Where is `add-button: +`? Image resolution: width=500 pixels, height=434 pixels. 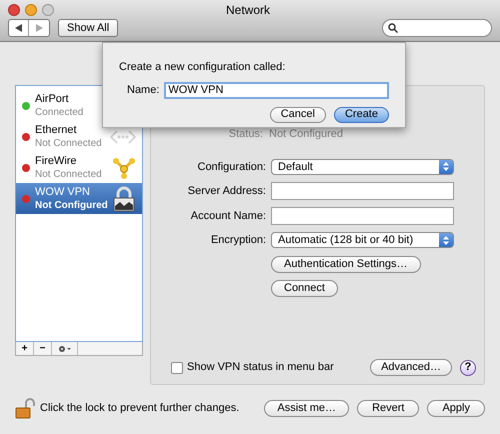 add-button: + is located at coordinates (25, 348).